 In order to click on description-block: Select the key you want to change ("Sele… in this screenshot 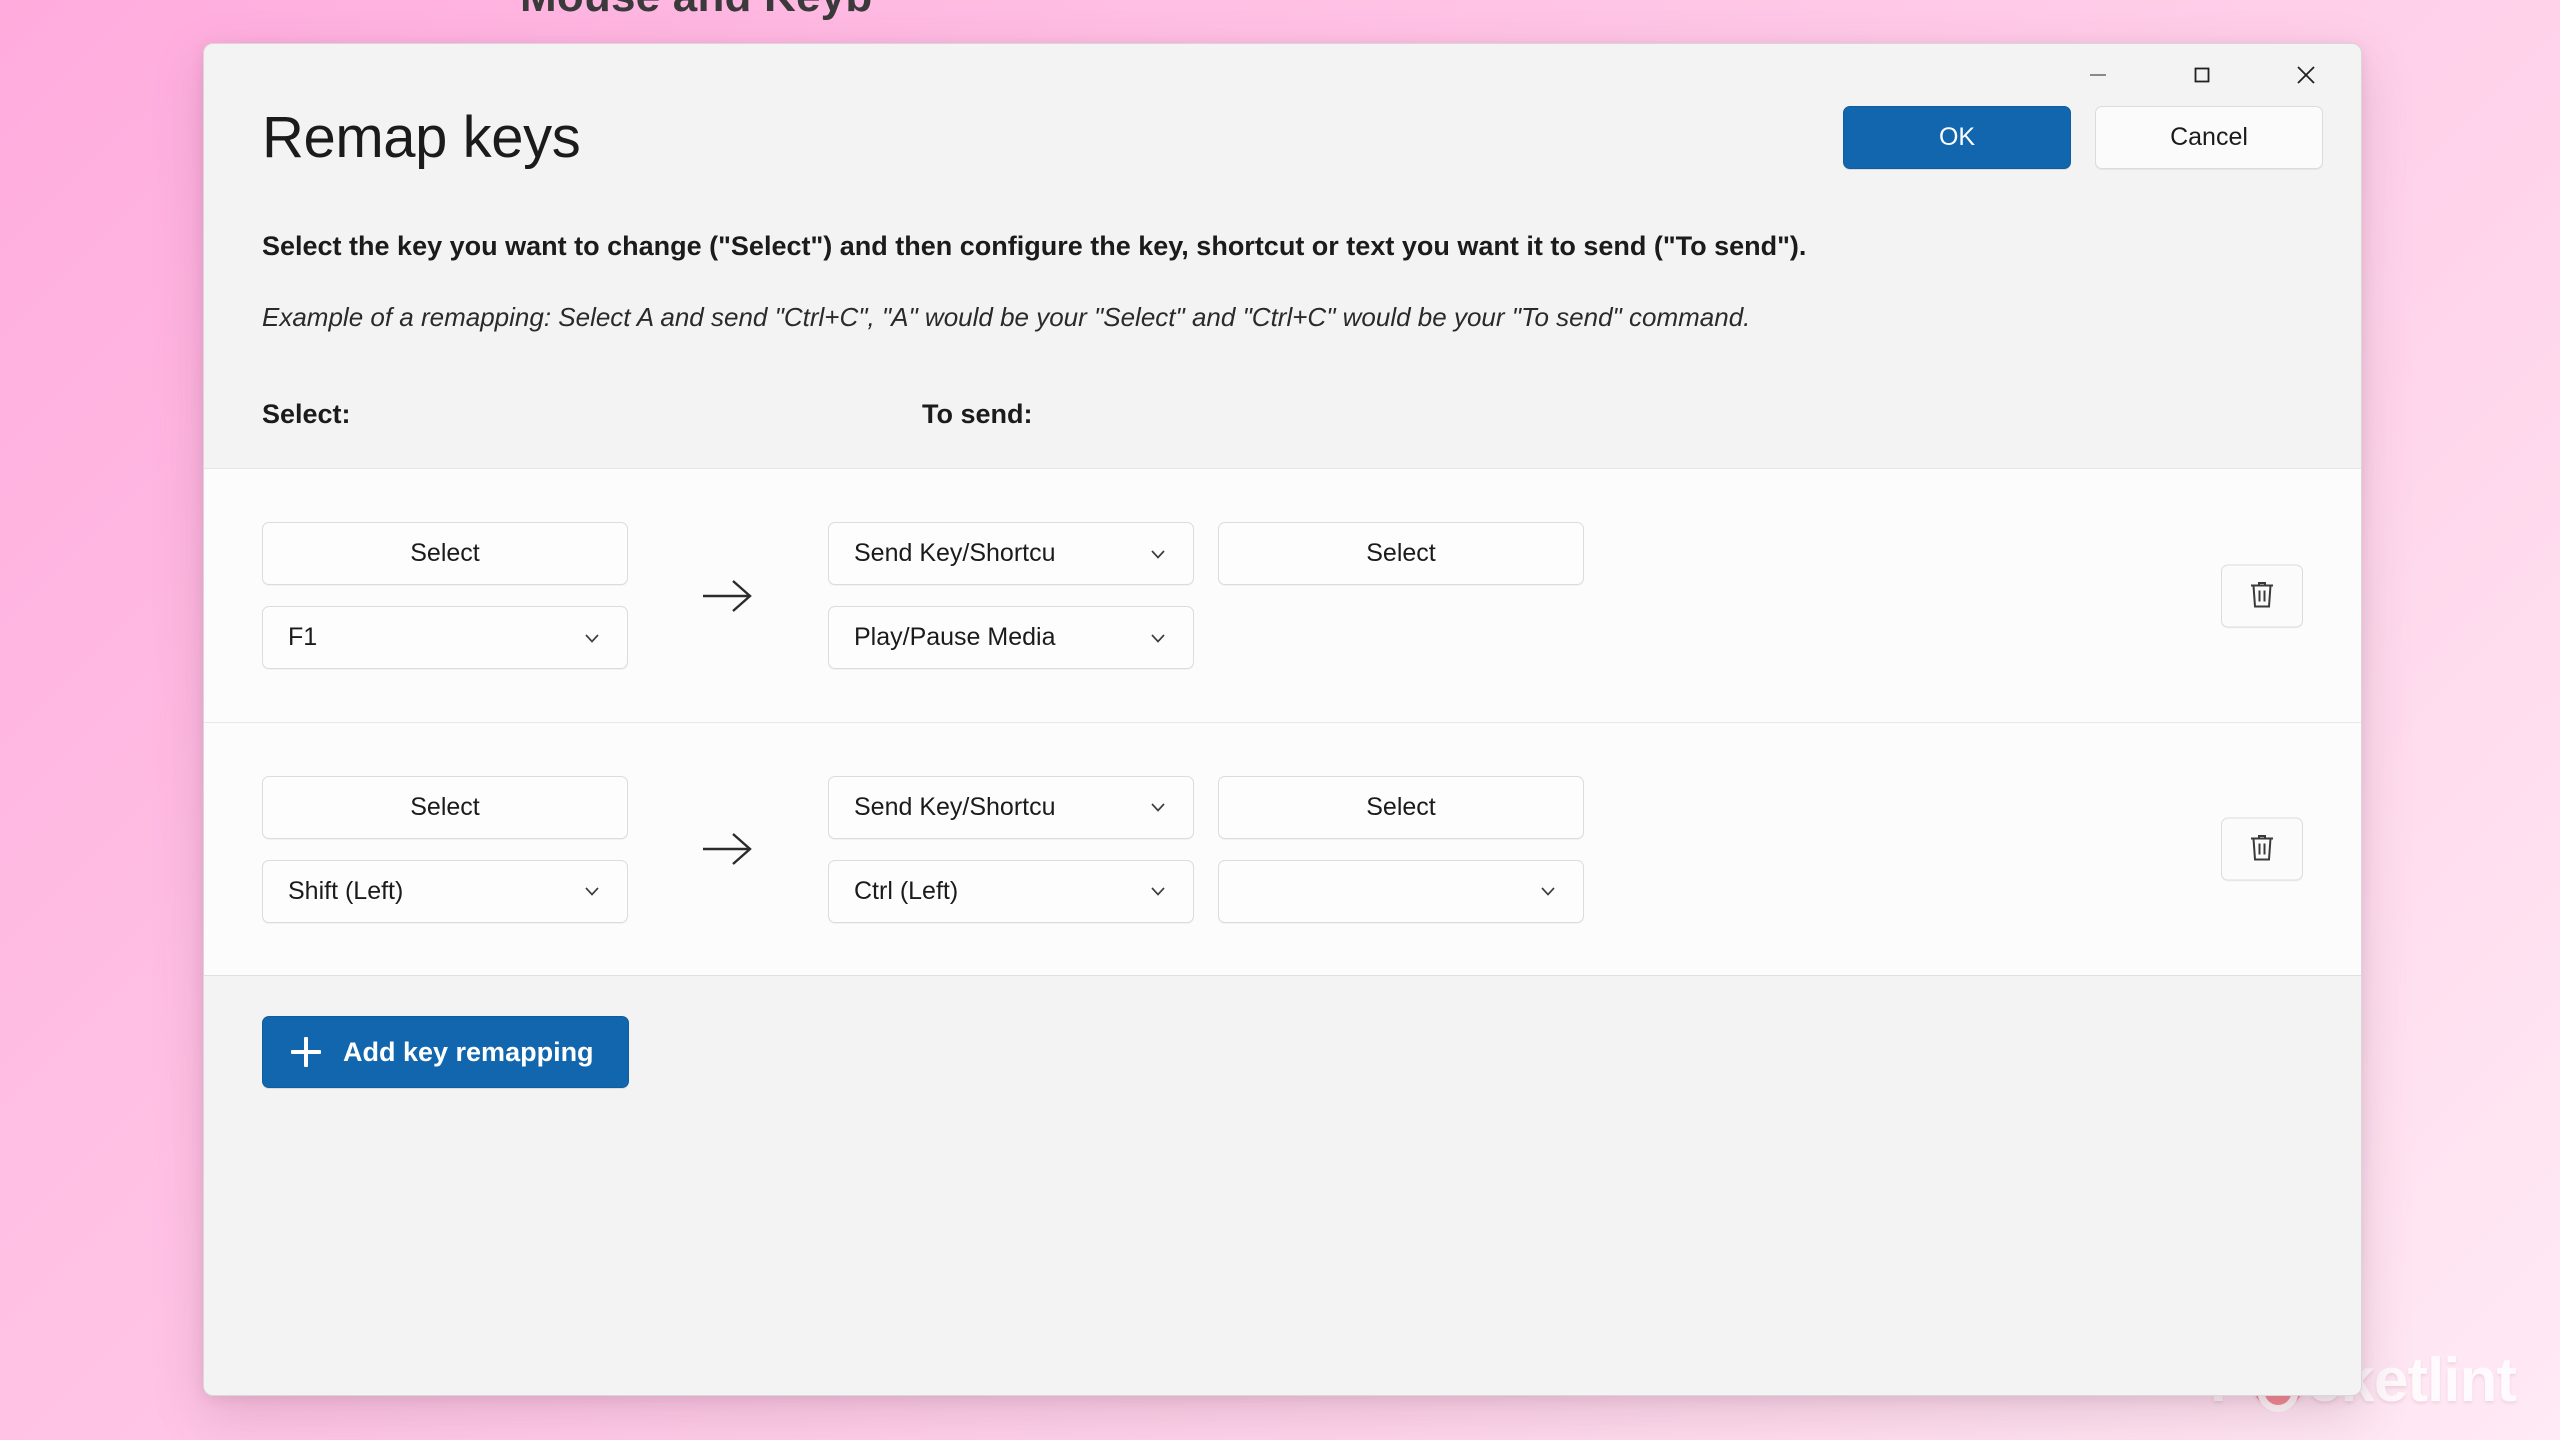, I will do `click(1282, 282)`.